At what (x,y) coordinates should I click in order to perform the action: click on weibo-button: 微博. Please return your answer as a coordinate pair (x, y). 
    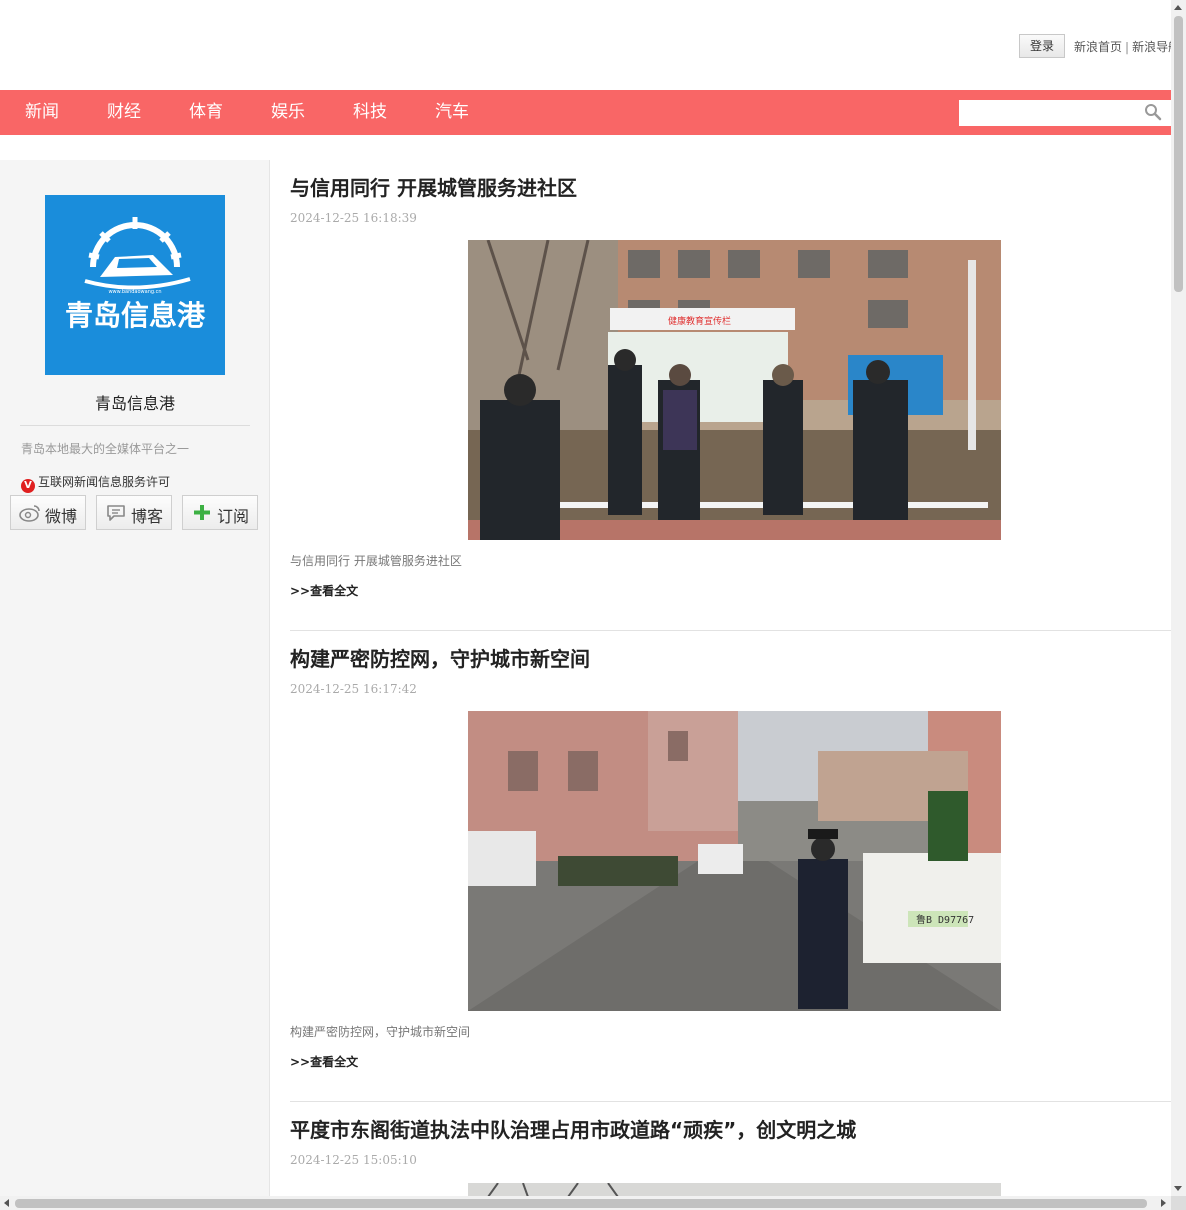
    Looking at the image, I should click on (48, 512).